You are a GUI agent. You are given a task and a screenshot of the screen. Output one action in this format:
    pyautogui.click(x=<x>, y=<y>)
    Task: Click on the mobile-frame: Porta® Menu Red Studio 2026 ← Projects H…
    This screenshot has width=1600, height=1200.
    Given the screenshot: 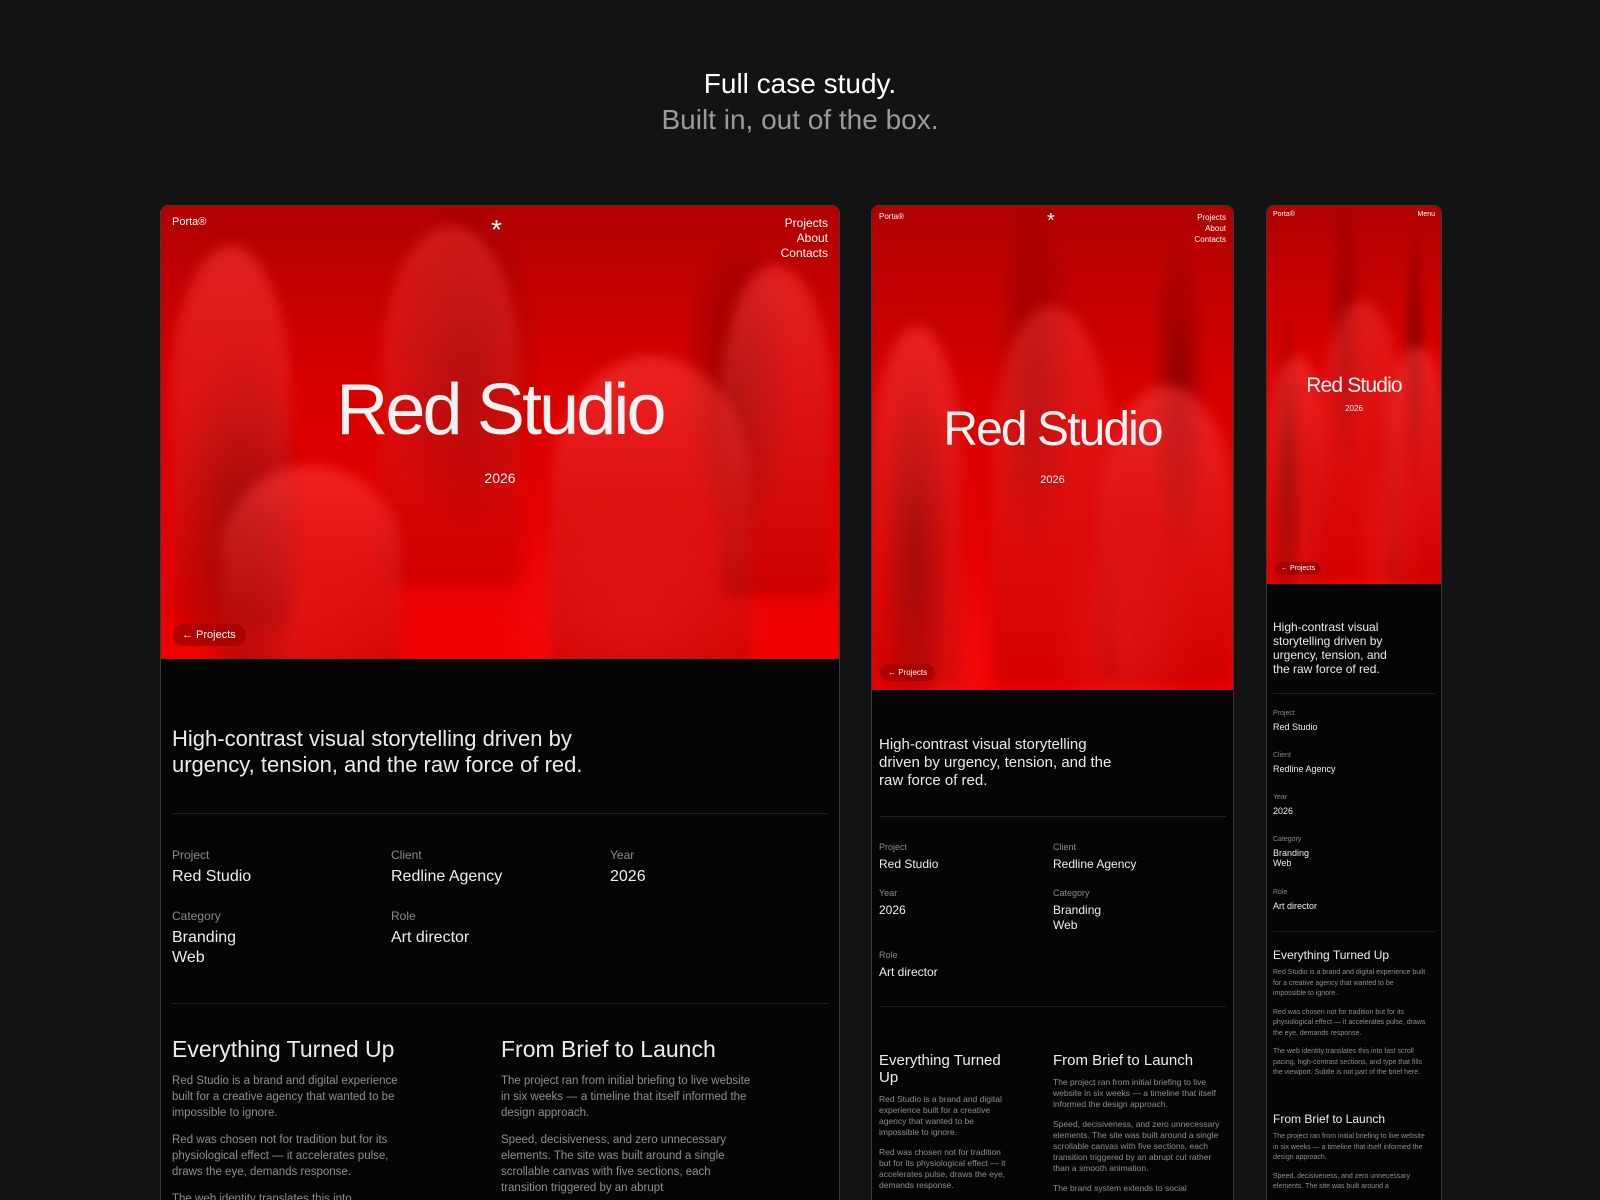 What is the action you would take?
    pyautogui.click(x=1354, y=702)
    